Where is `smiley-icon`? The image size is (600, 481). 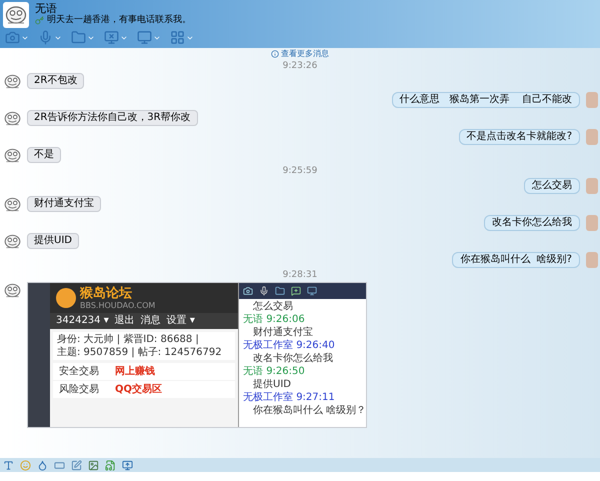
smiley-icon is located at coordinates (25, 465).